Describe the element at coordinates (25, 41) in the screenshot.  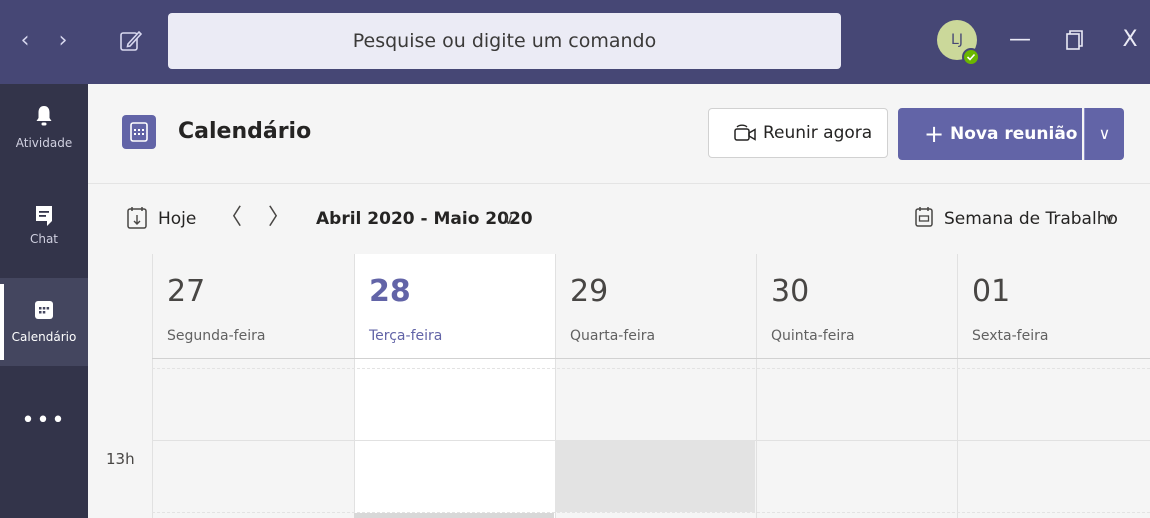
I see `back-arrow-icon: ‹` at that location.